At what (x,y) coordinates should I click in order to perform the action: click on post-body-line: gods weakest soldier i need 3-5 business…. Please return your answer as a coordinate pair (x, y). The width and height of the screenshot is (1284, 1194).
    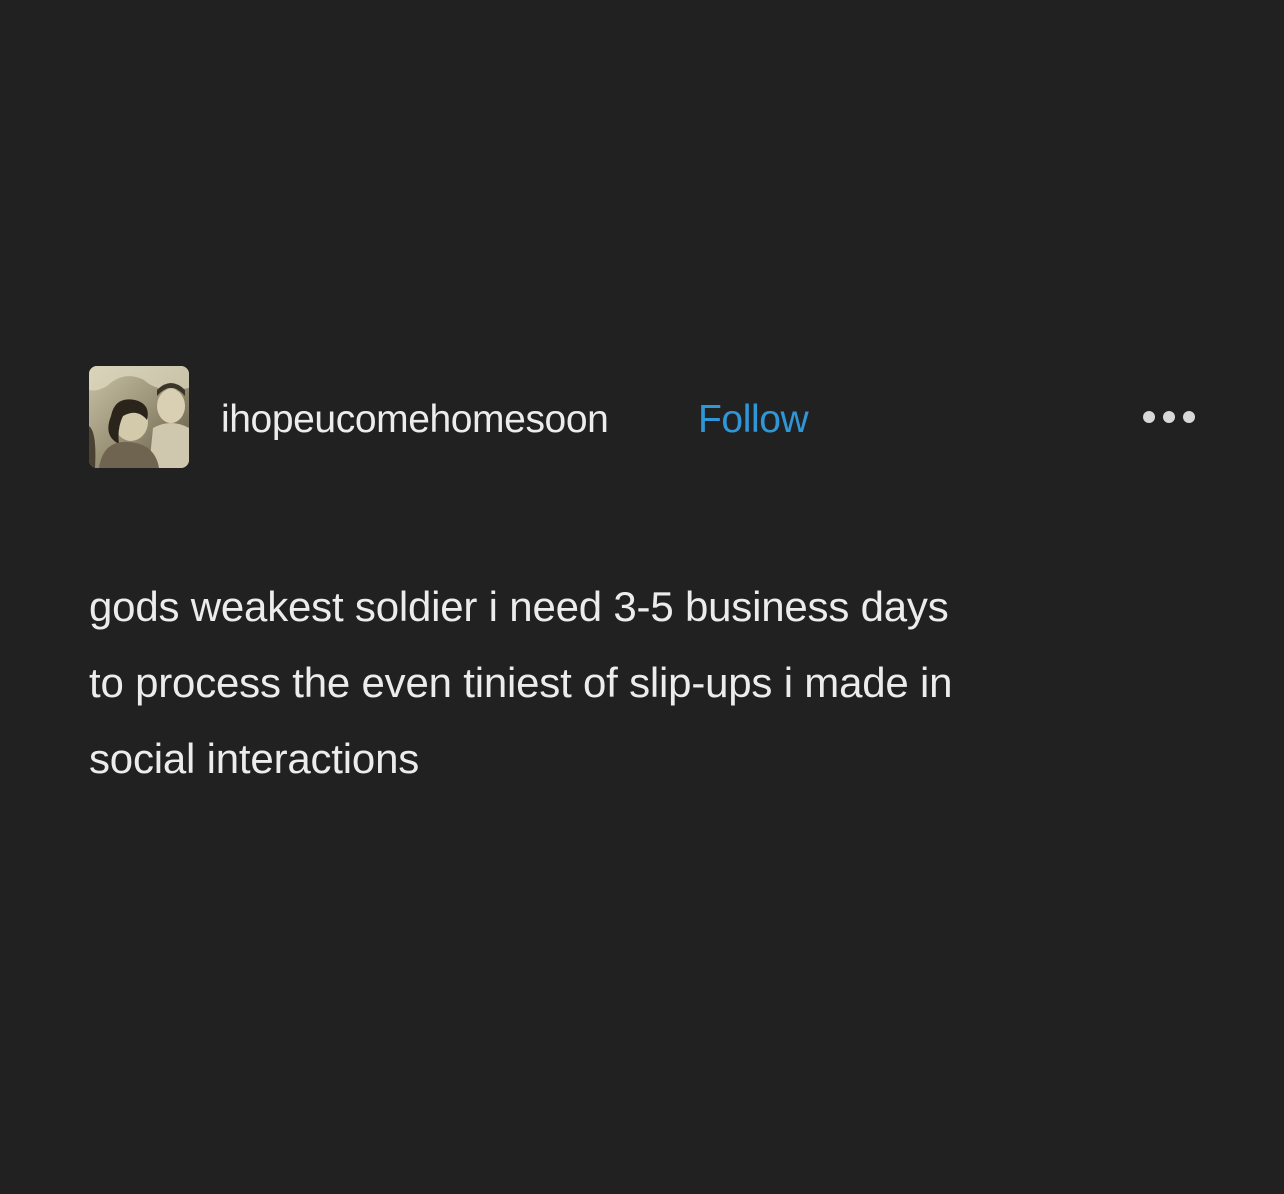
    Looking at the image, I should click on (519, 606).